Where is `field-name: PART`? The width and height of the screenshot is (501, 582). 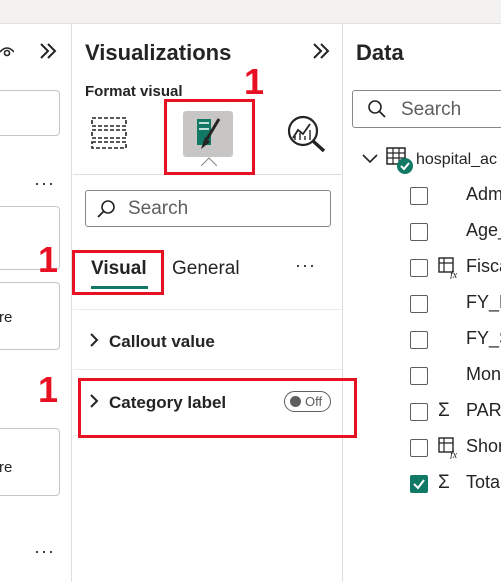
field-name: PART is located at coordinates (483, 410).